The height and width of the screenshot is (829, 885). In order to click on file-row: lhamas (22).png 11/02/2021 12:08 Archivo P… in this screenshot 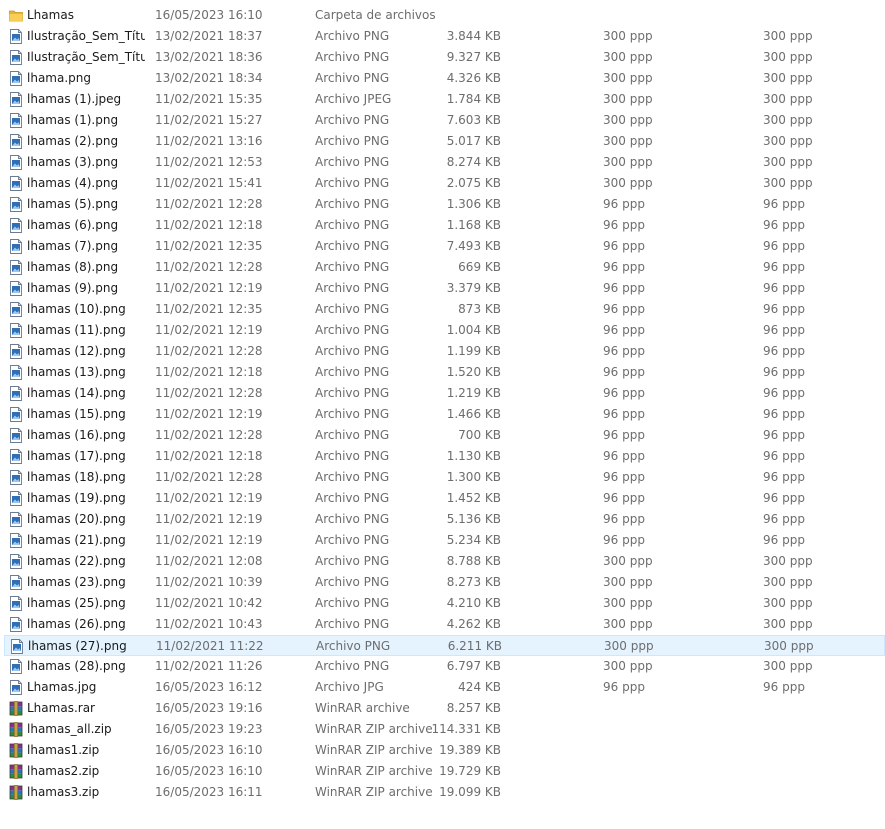, I will do `click(444, 561)`.